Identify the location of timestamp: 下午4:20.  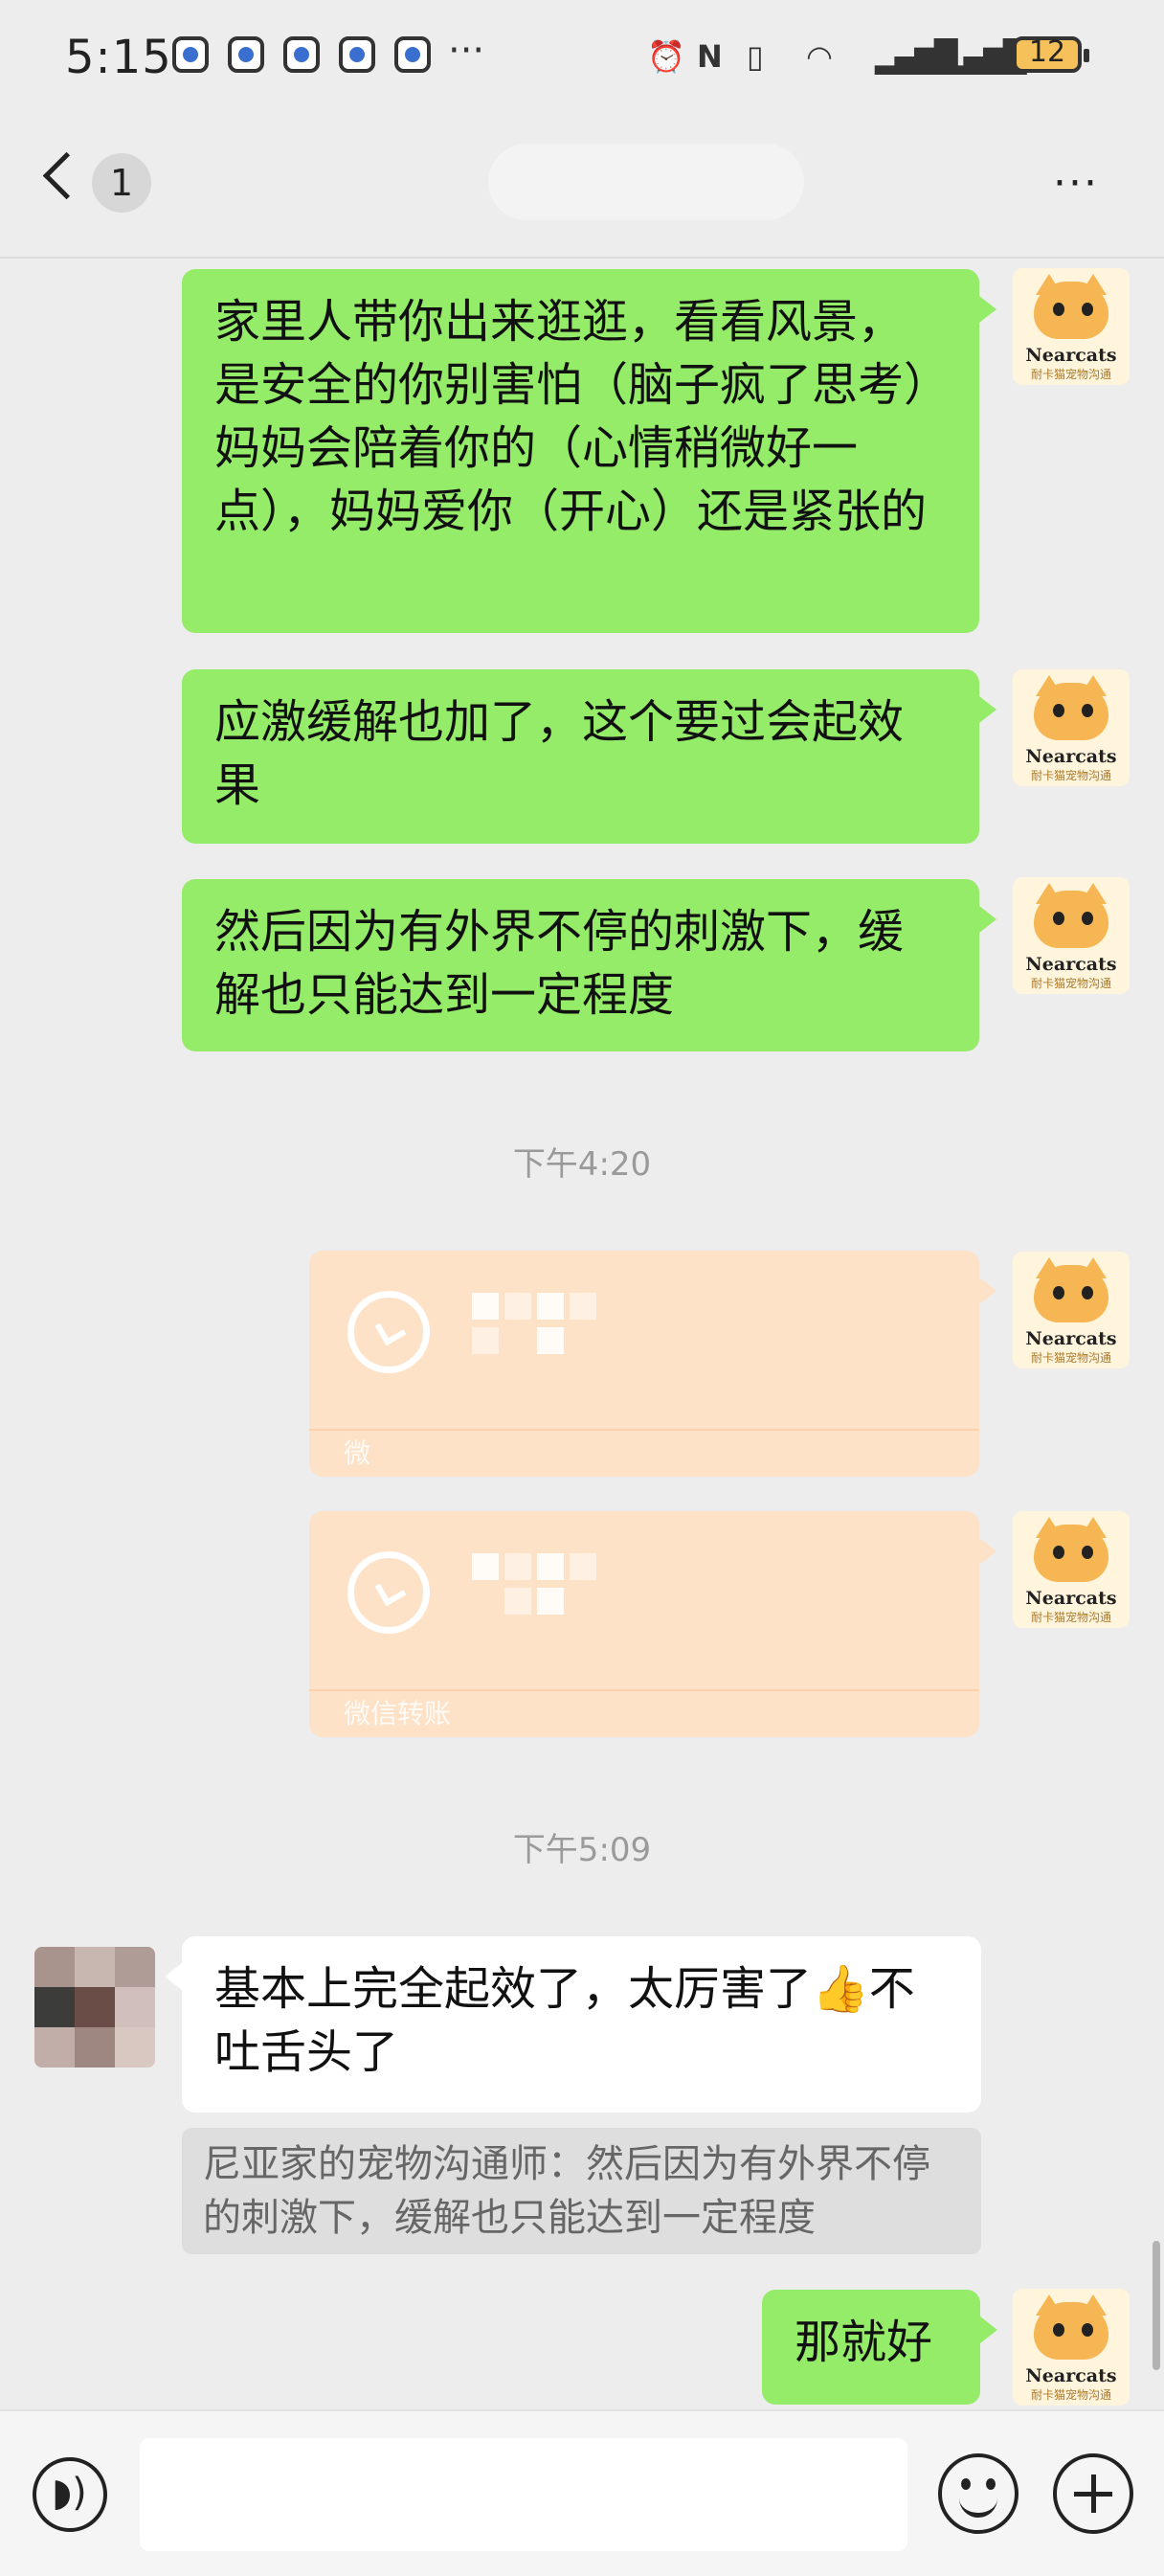
(582, 1164).